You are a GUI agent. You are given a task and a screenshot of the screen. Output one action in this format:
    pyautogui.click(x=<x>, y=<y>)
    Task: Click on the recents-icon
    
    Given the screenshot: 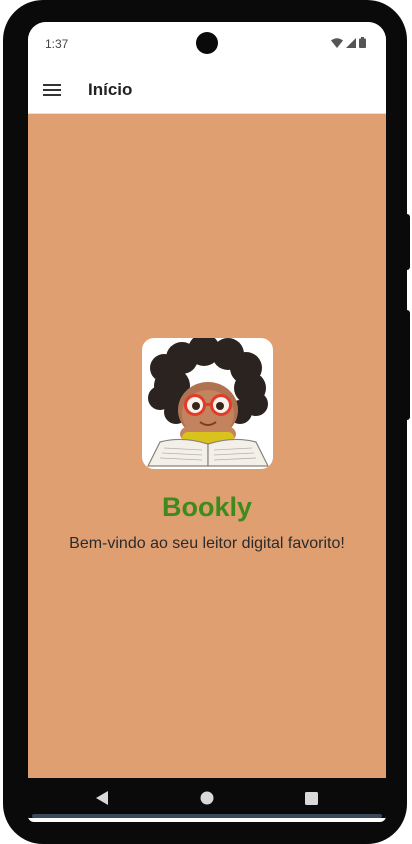 What is the action you would take?
    pyautogui.click(x=311, y=798)
    